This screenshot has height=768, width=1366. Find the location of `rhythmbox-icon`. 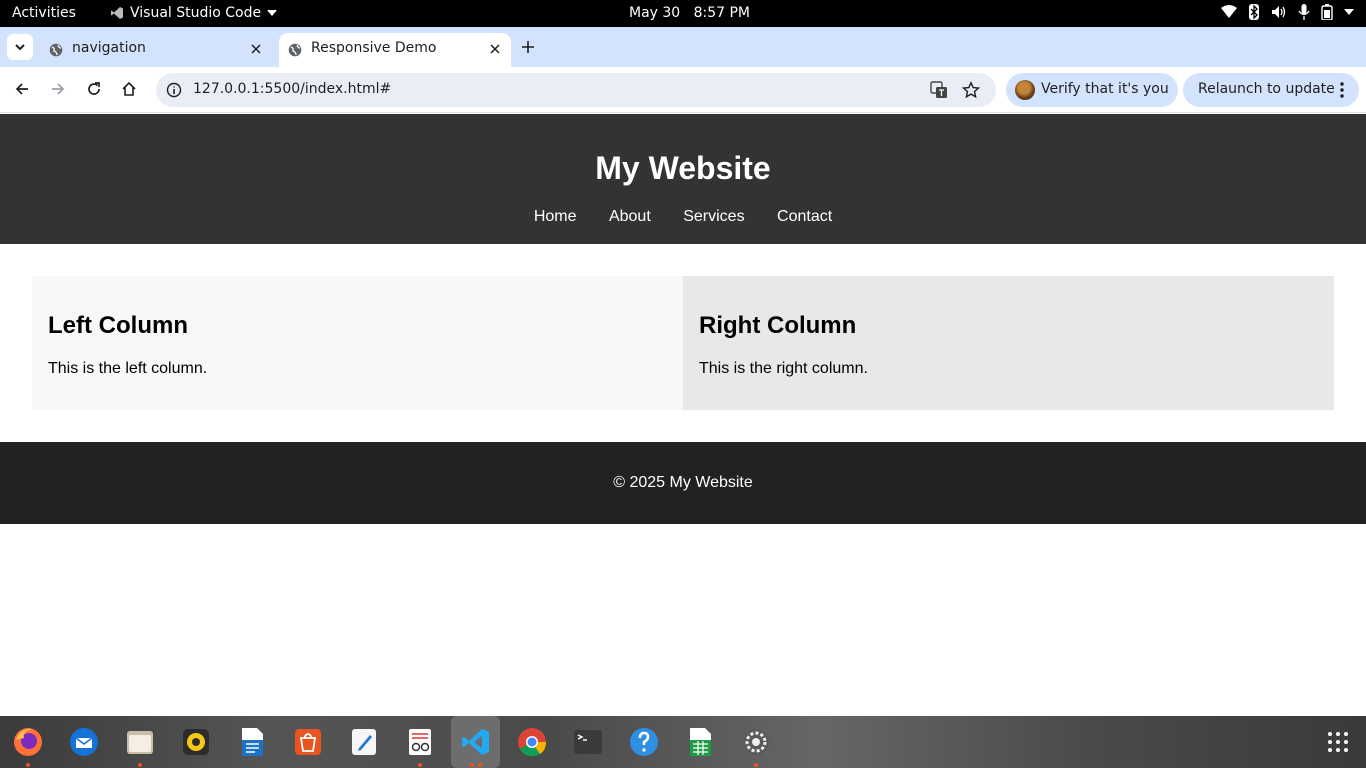

rhythmbox-icon is located at coordinates (196, 742).